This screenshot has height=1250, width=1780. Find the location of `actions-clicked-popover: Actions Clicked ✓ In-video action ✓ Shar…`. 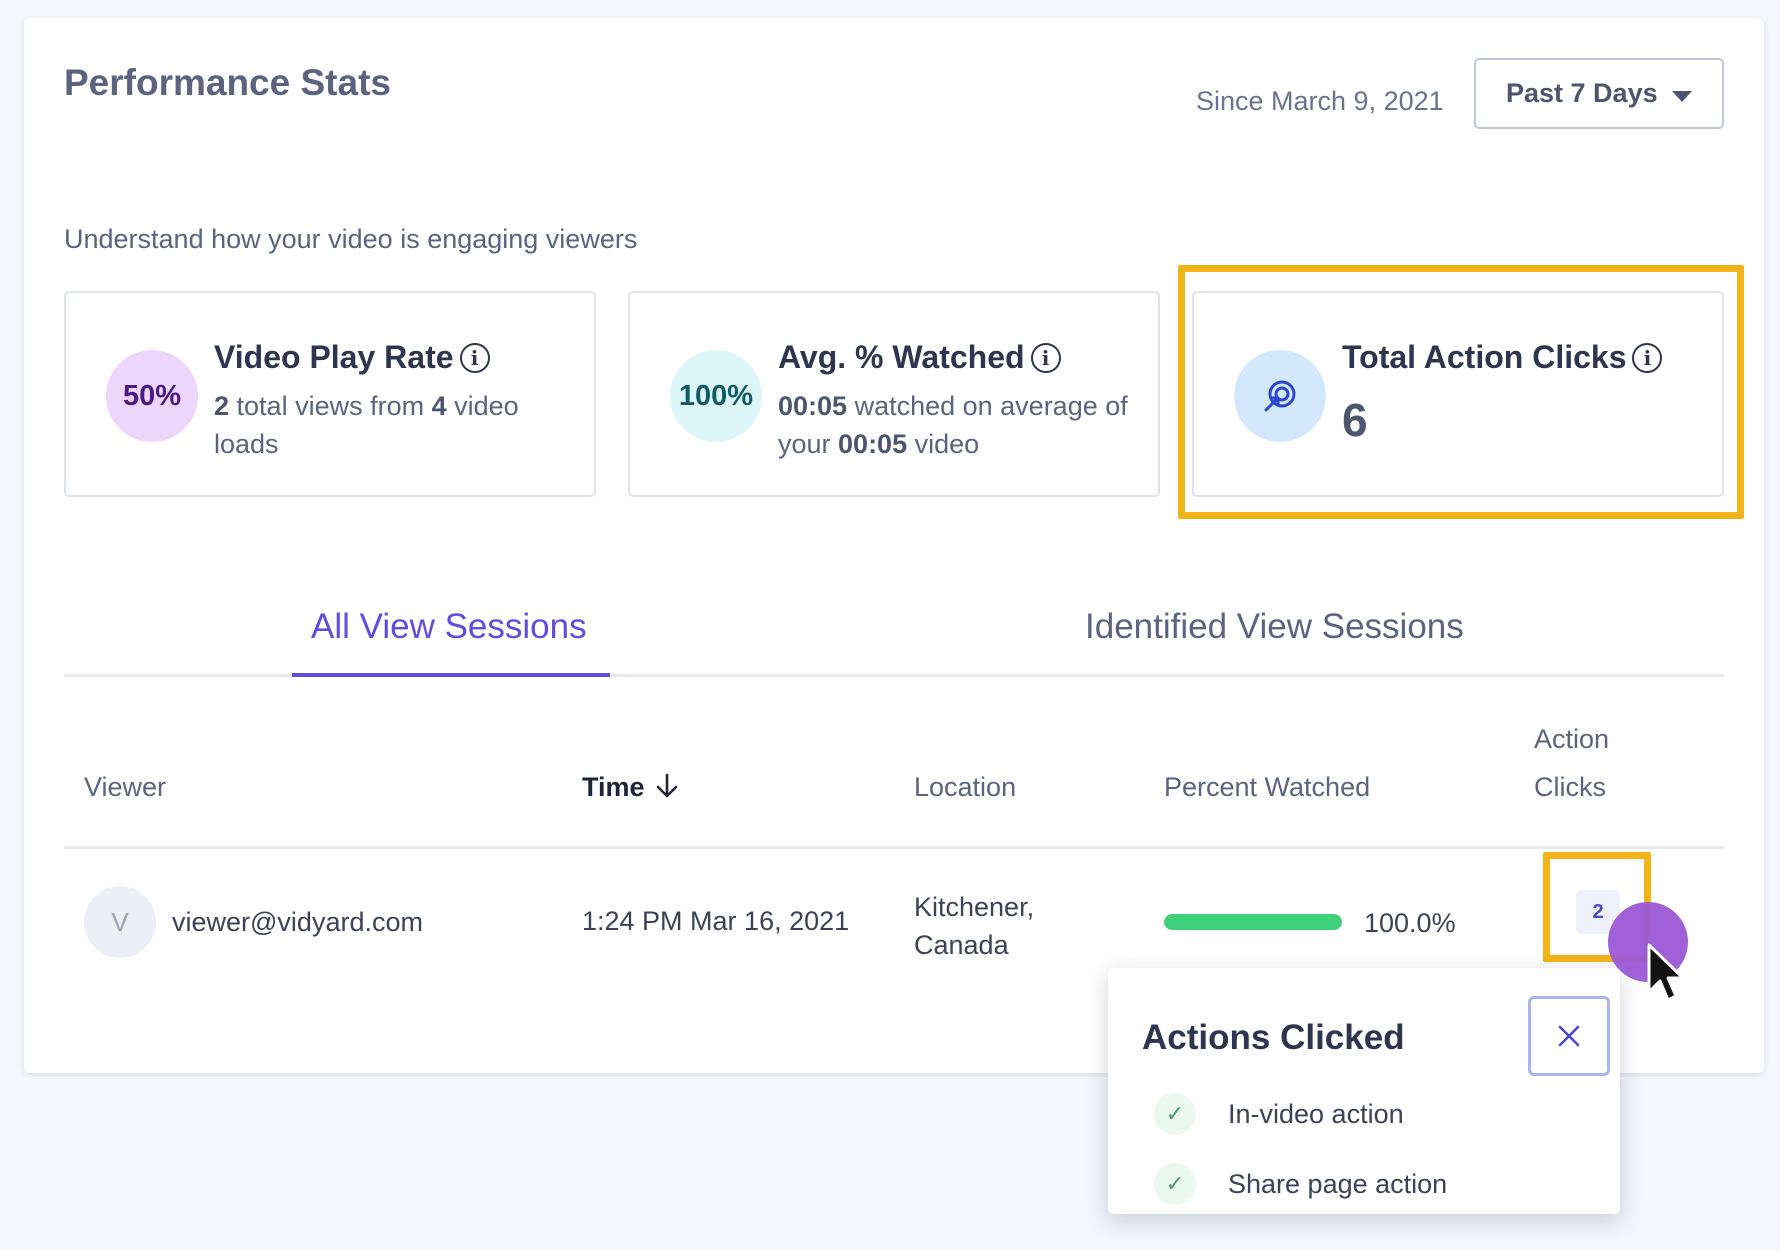

actions-clicked-popover: Actions Clicked ✓ In-video action ✓ Shar… is located at coordinates (1364, 1091).